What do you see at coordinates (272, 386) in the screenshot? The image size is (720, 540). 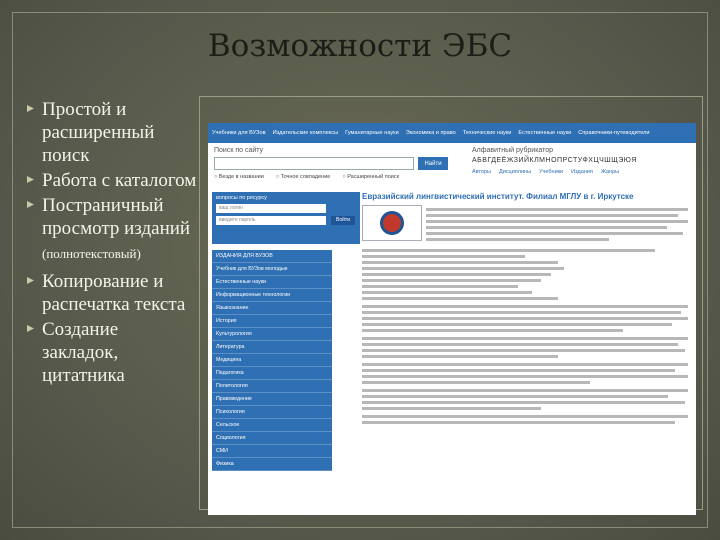 I see `menu-item: Политология` at bounding box center [272, 386].